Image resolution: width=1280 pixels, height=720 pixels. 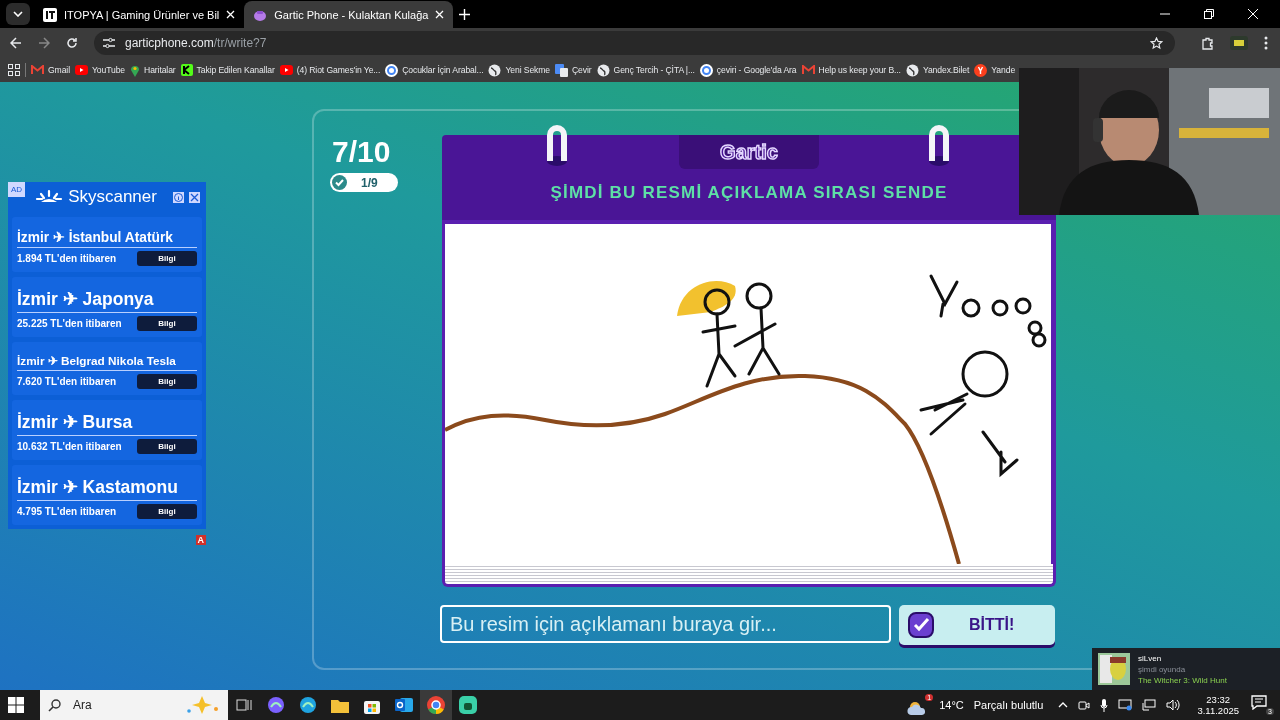 I want to click on flight-price: 4.795 TL'den itibaren, so click(x=67, y=511).